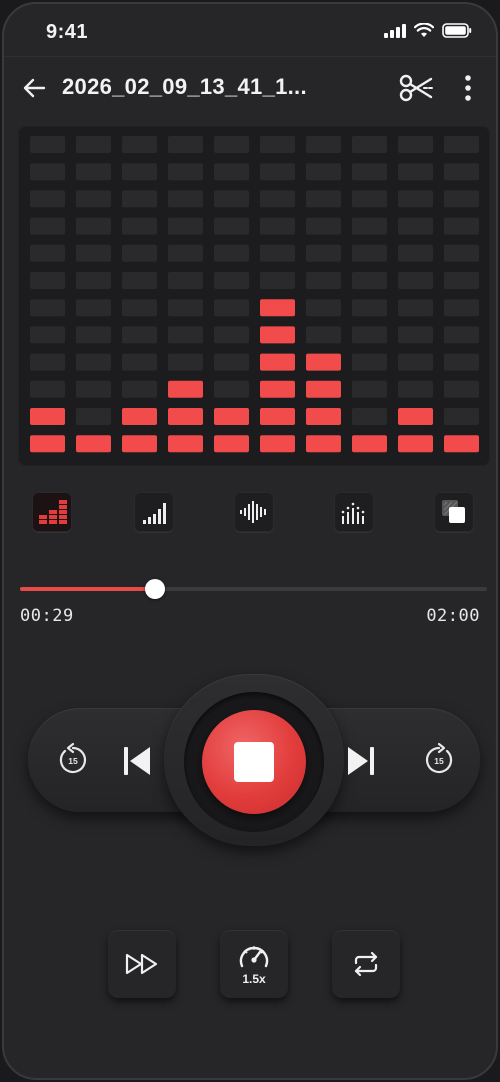 This screenshot has height=1082, width=500. I want to click on stop-icon, so click(254, 762).